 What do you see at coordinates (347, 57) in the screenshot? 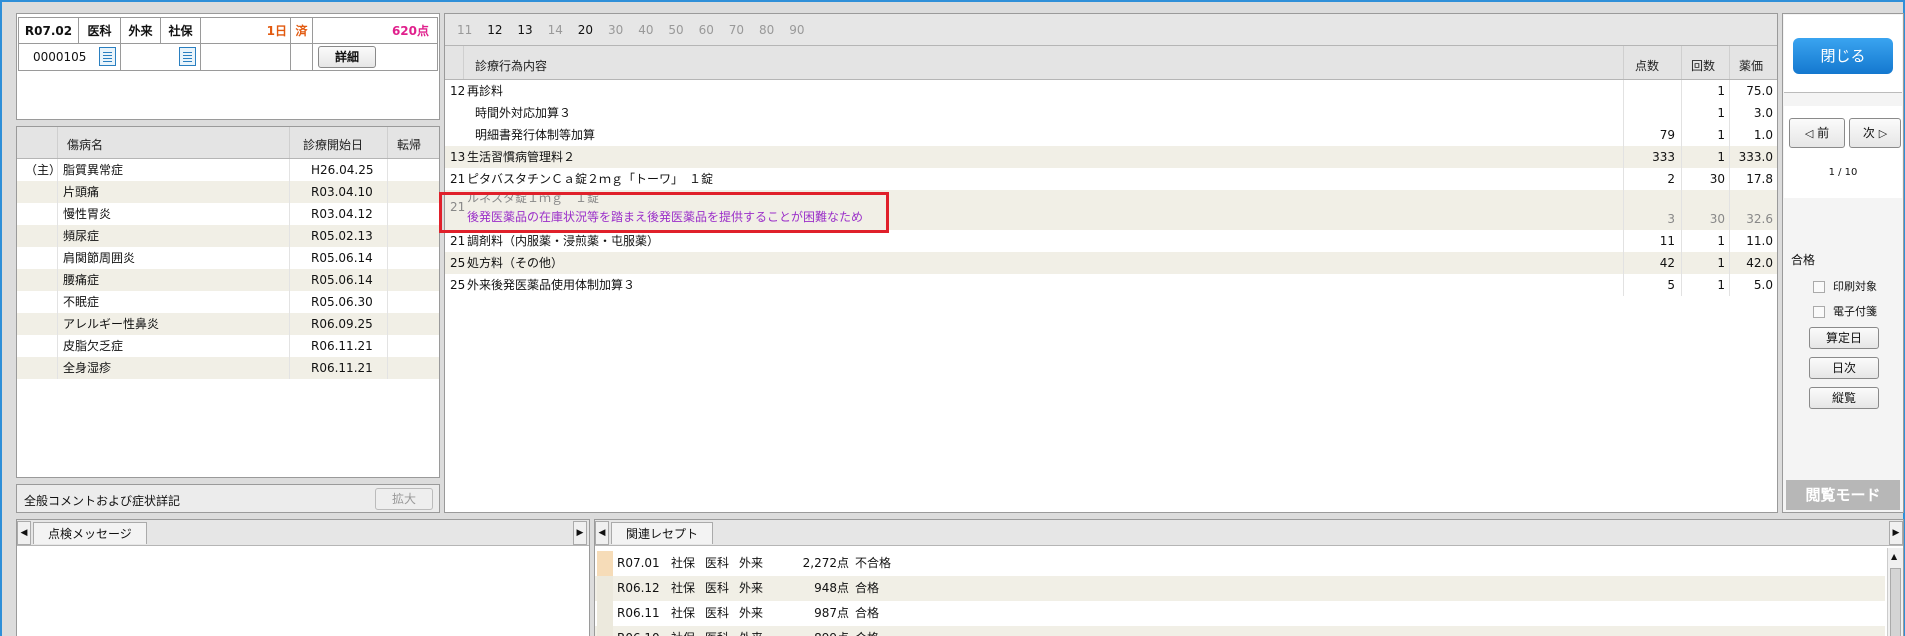
I see `detail-button: 詳細` at bounding box center [347, 57].